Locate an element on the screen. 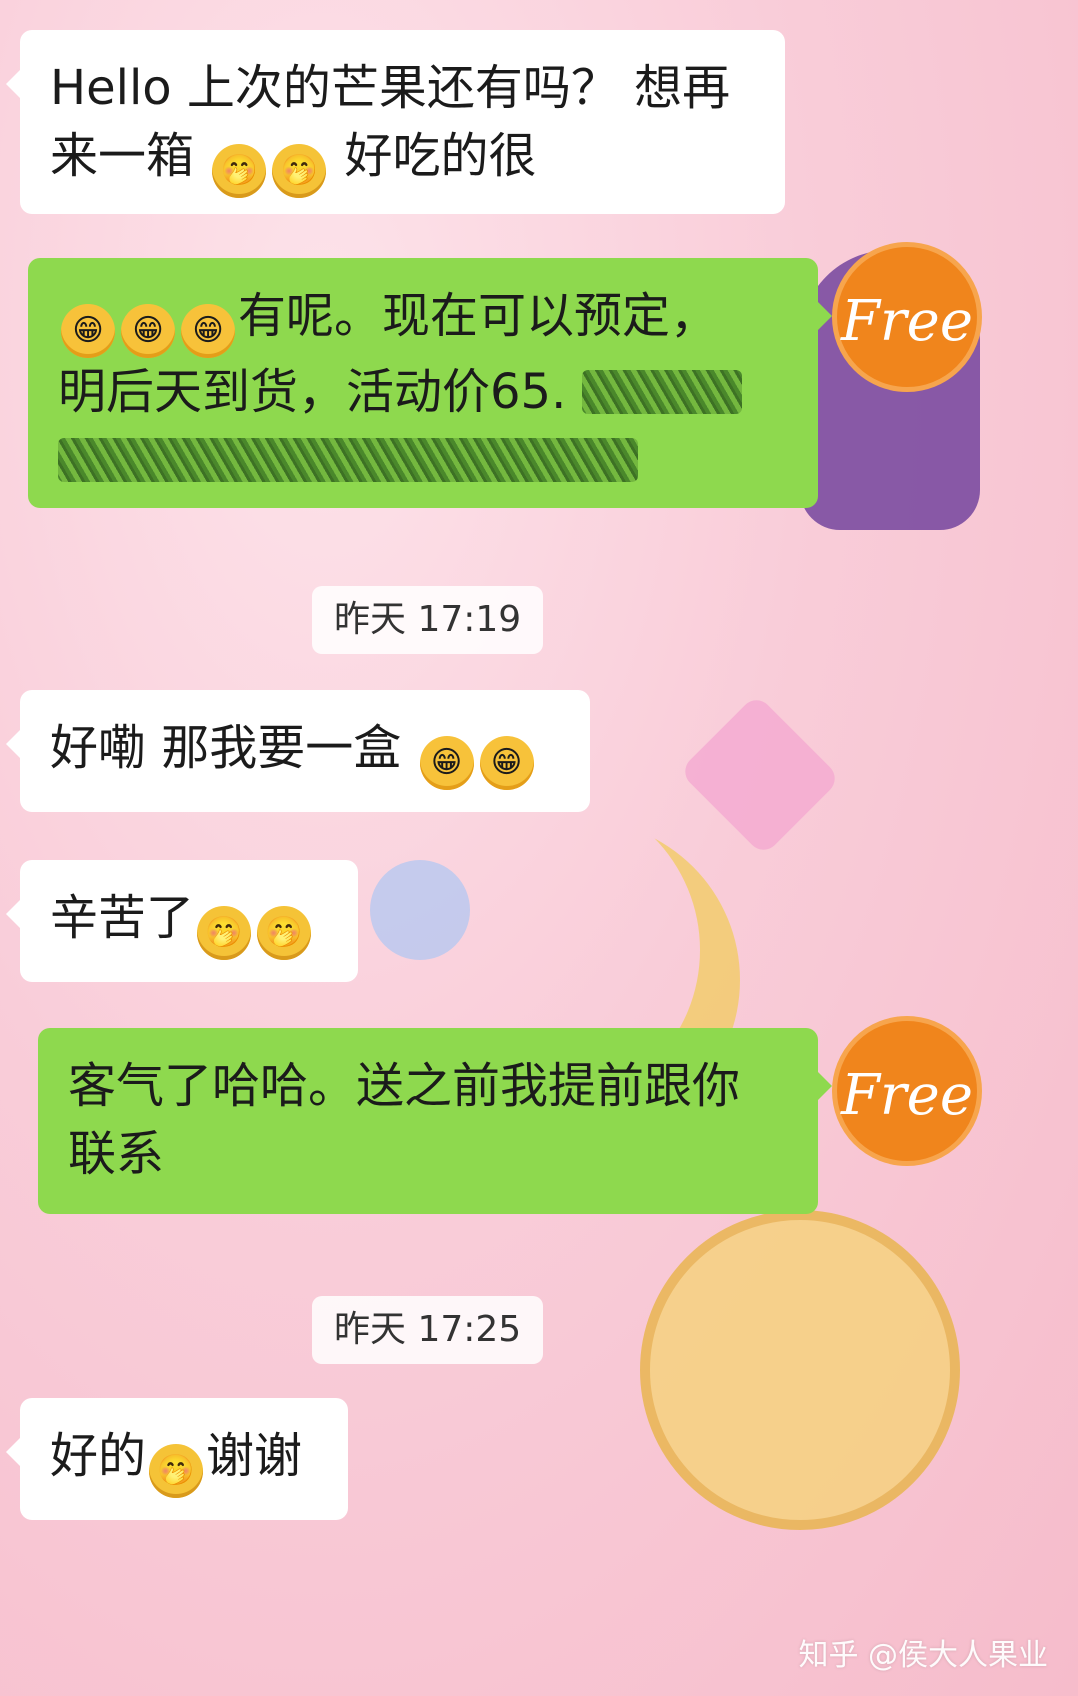 The image size is (1078, 1696). message-text: 客气了哈哈。送之前我提前跟你 is located at coordinates (404, 1086).